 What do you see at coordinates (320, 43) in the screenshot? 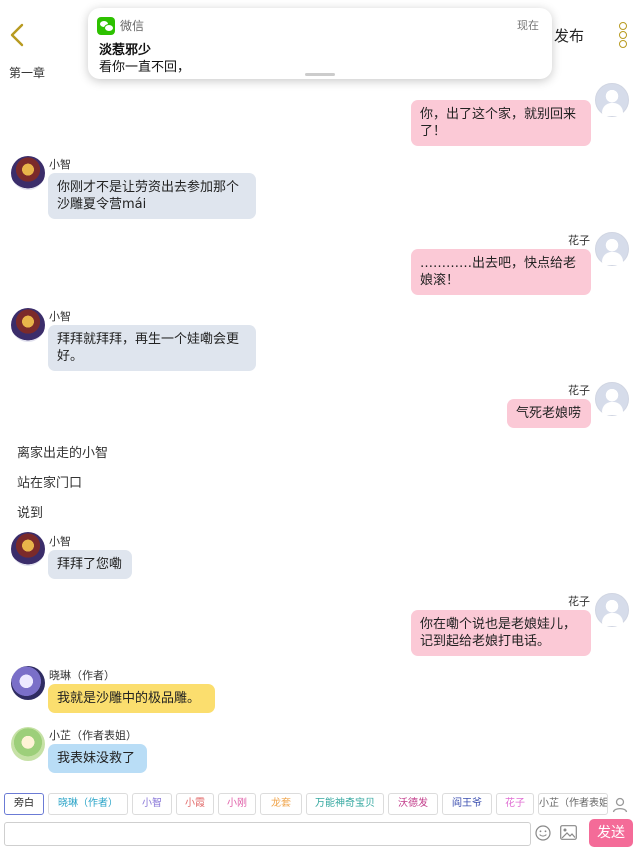
I see `wechat-notification: 微信 现在 淡惹邪少 看你一直不回，` at bounding box center [320, 43].